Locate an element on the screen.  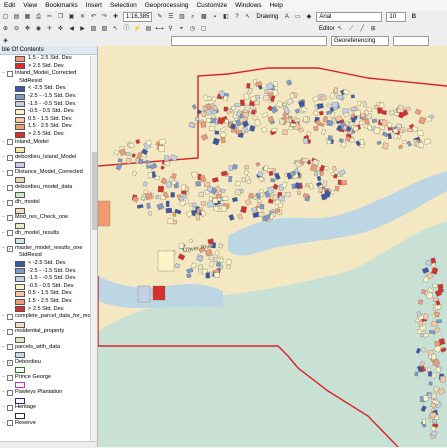
zoom-in-icon: ⊕ is located at coordinates (5, 29).